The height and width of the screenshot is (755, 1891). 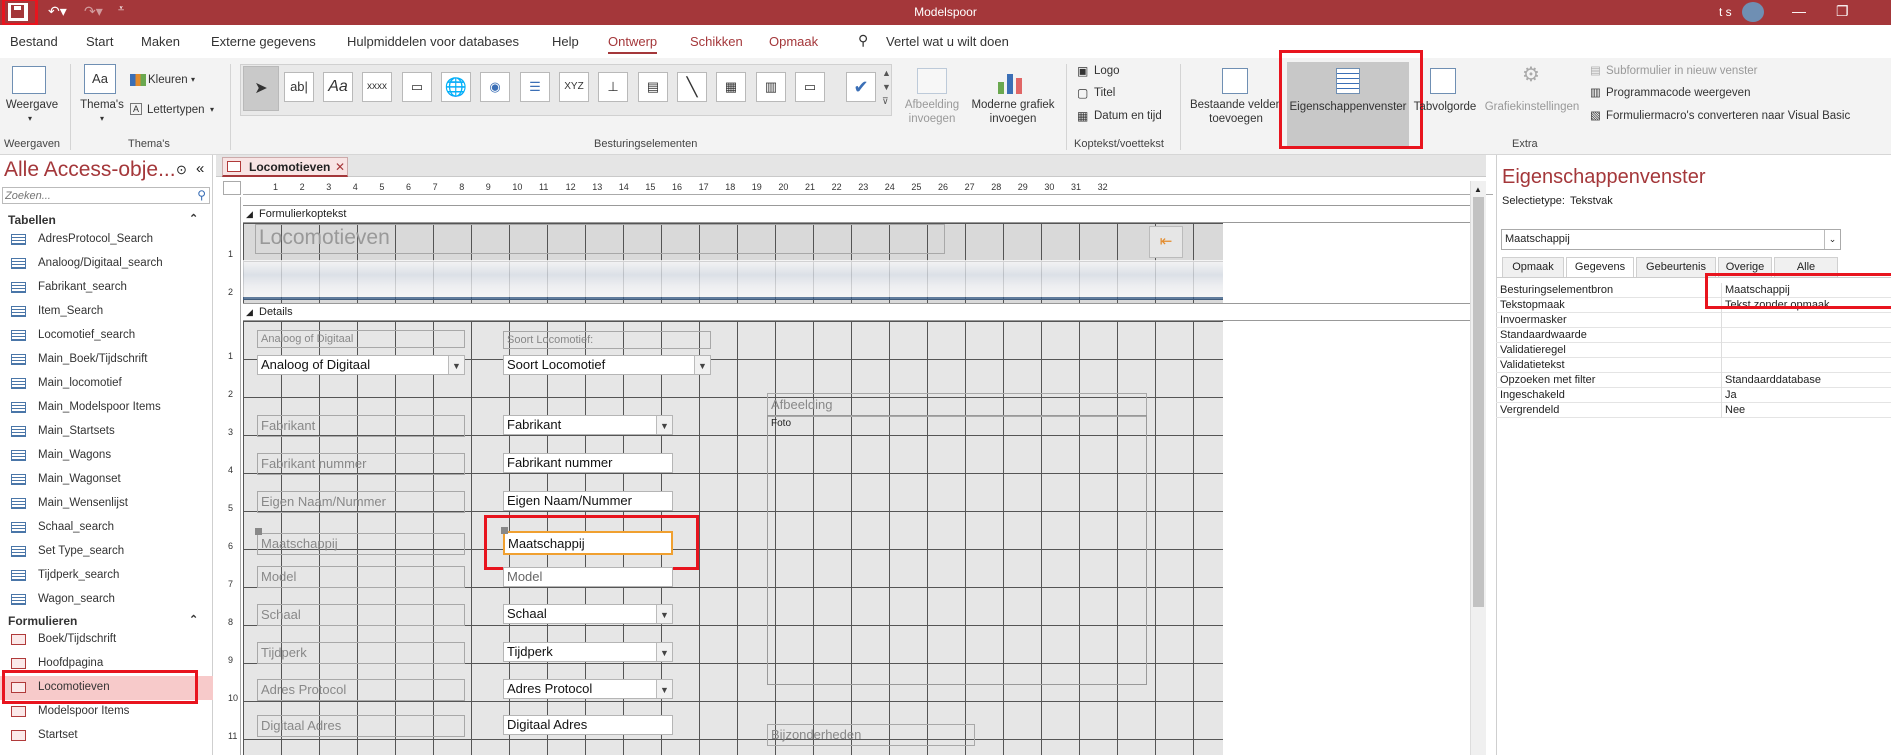 I want to click on lettertypen-button: Lettertypen, so click(x=176, y=110).